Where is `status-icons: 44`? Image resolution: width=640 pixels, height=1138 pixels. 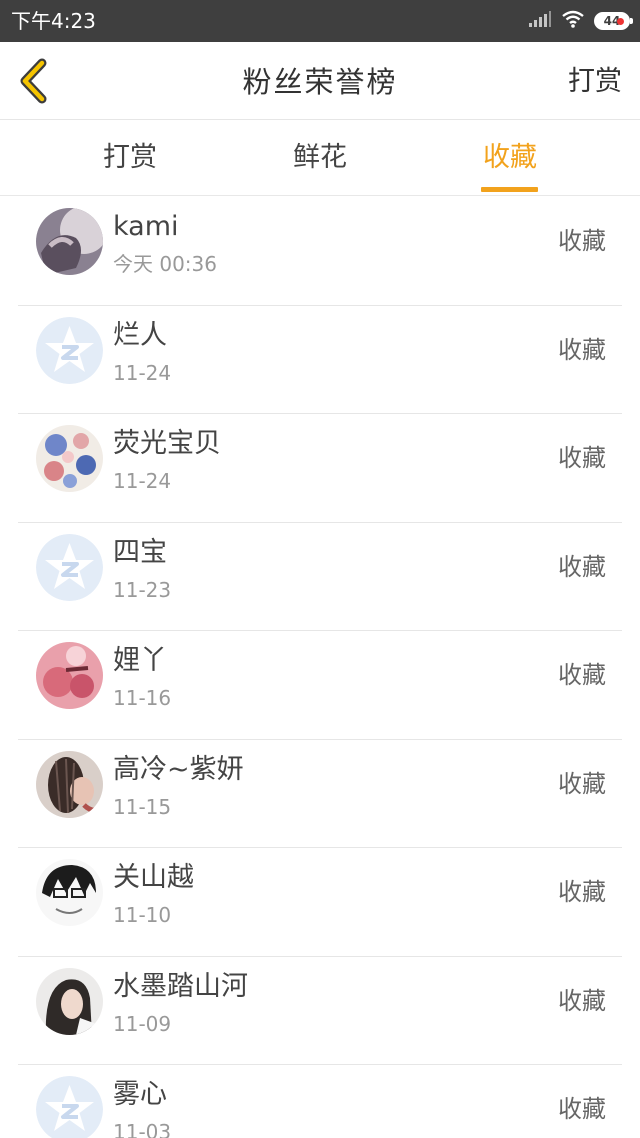
status-icons: 44 is located at coordinates (580, 21).